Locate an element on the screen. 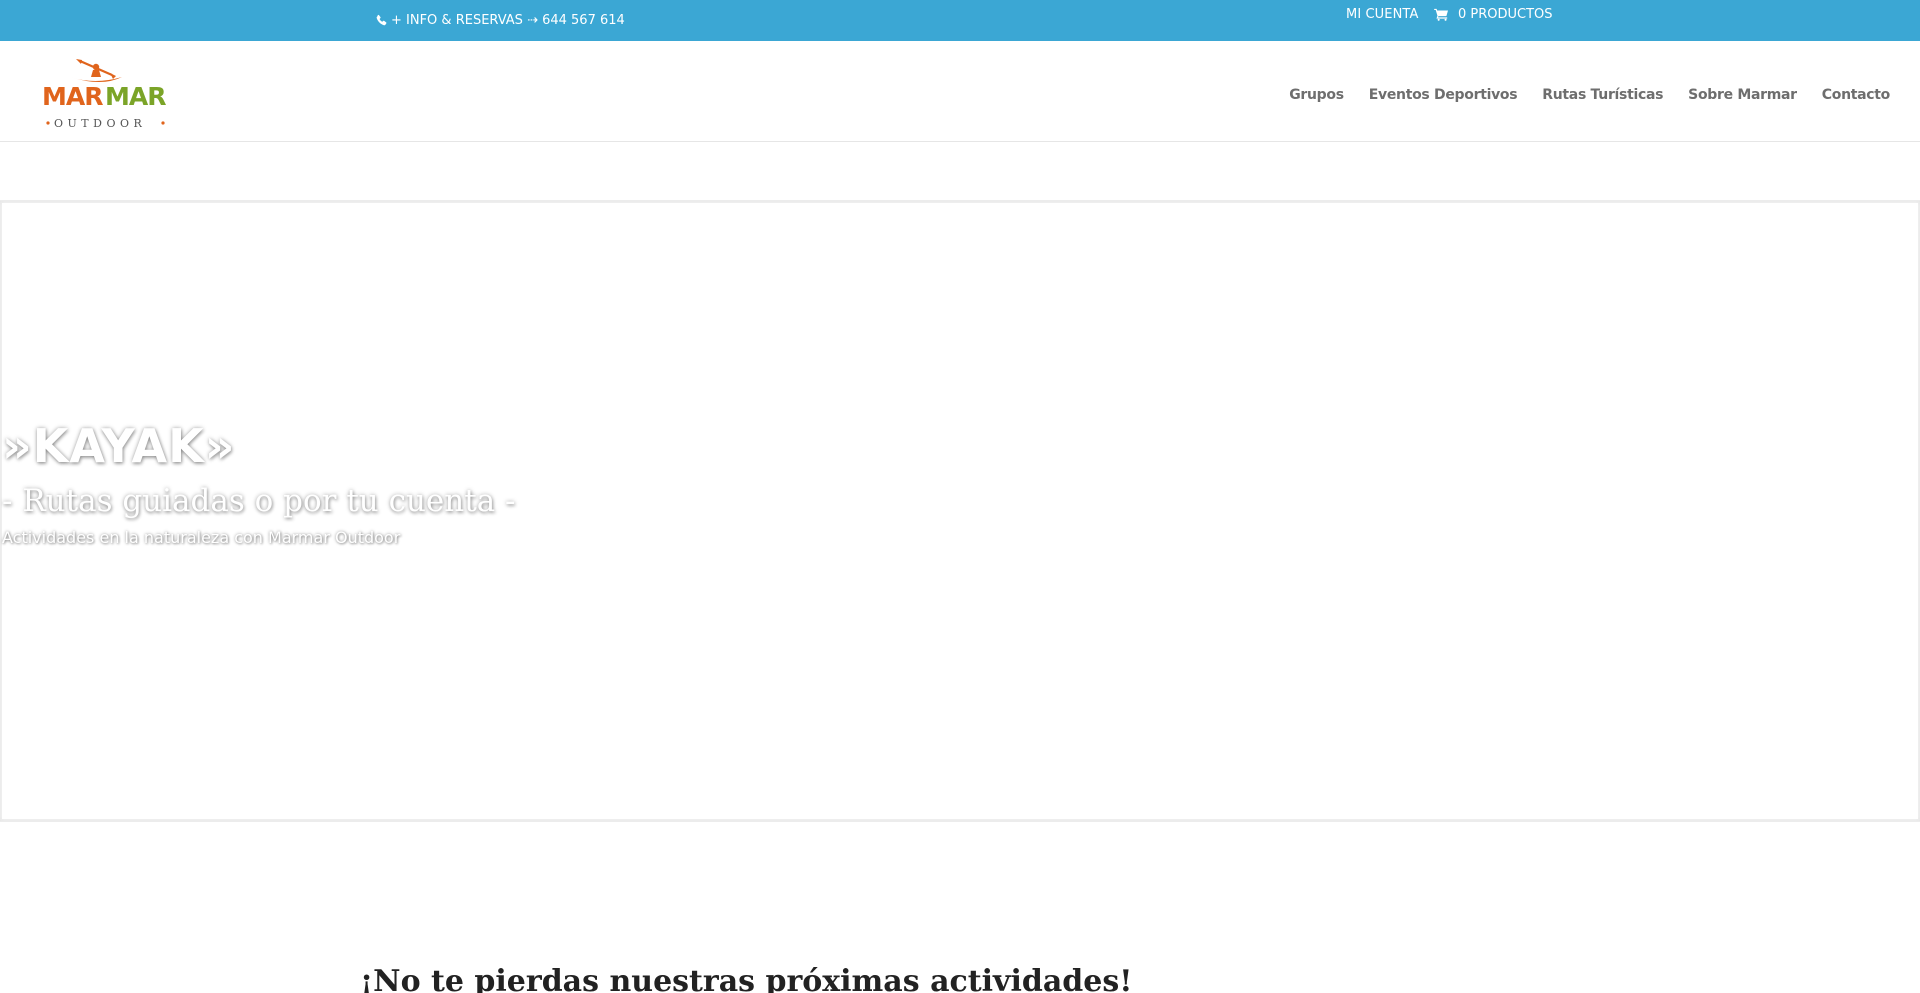 Image resolution: width=1920 pixels, height=993 pixels. phone-icon is located at coordinates (381, 20).